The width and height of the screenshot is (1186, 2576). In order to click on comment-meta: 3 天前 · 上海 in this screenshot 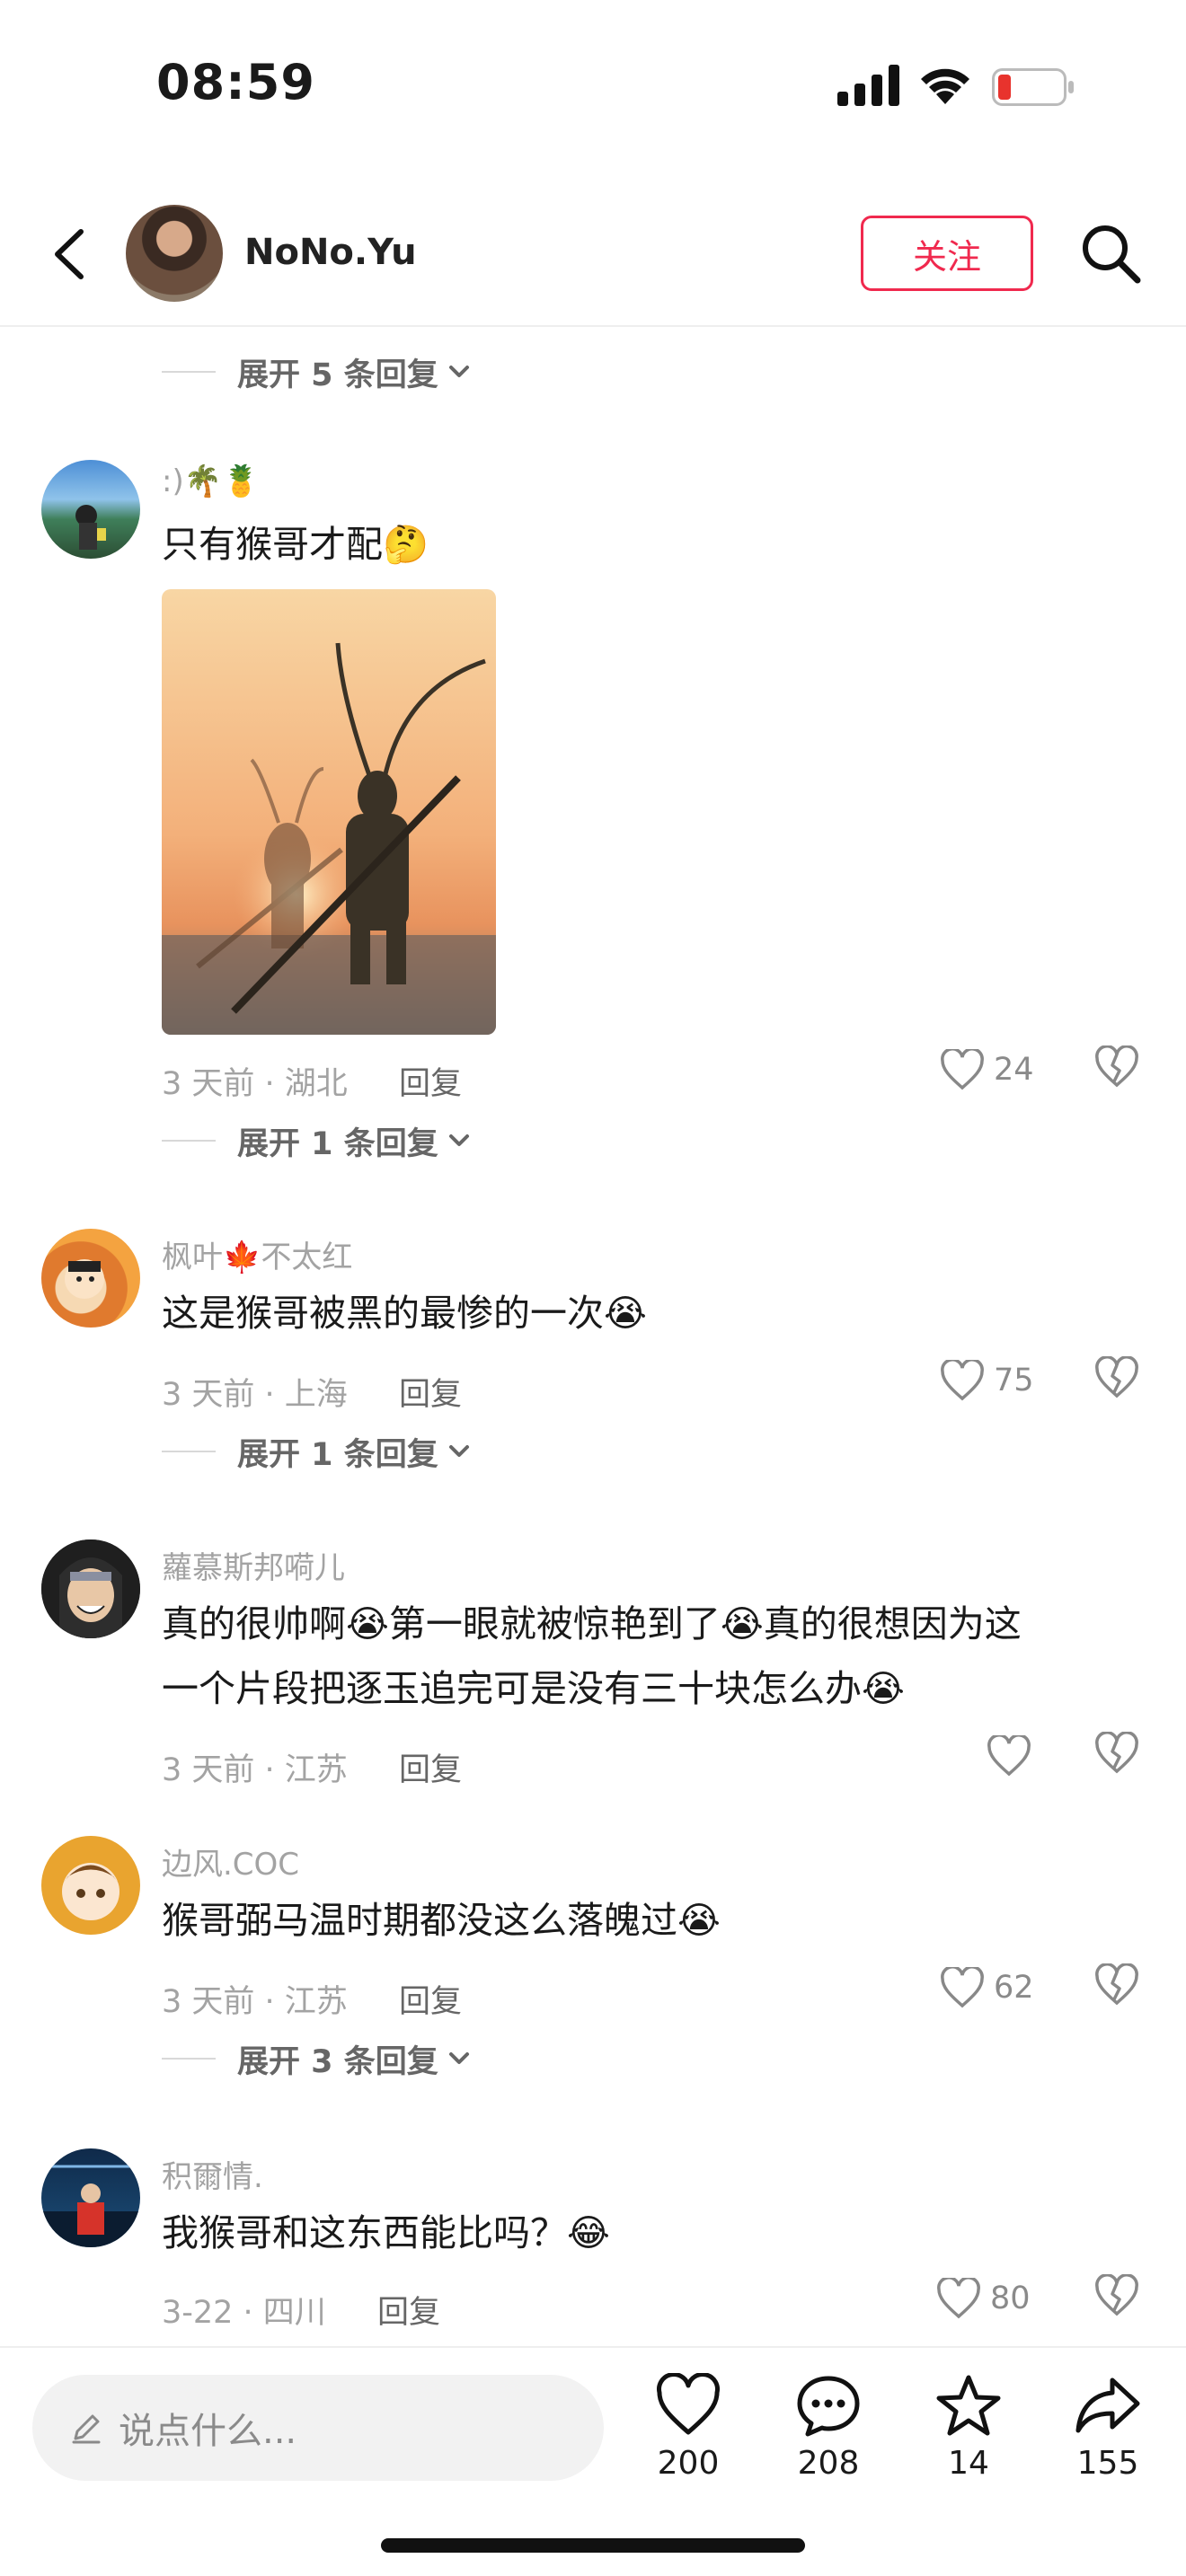, I will do `click(255, 1395)`.